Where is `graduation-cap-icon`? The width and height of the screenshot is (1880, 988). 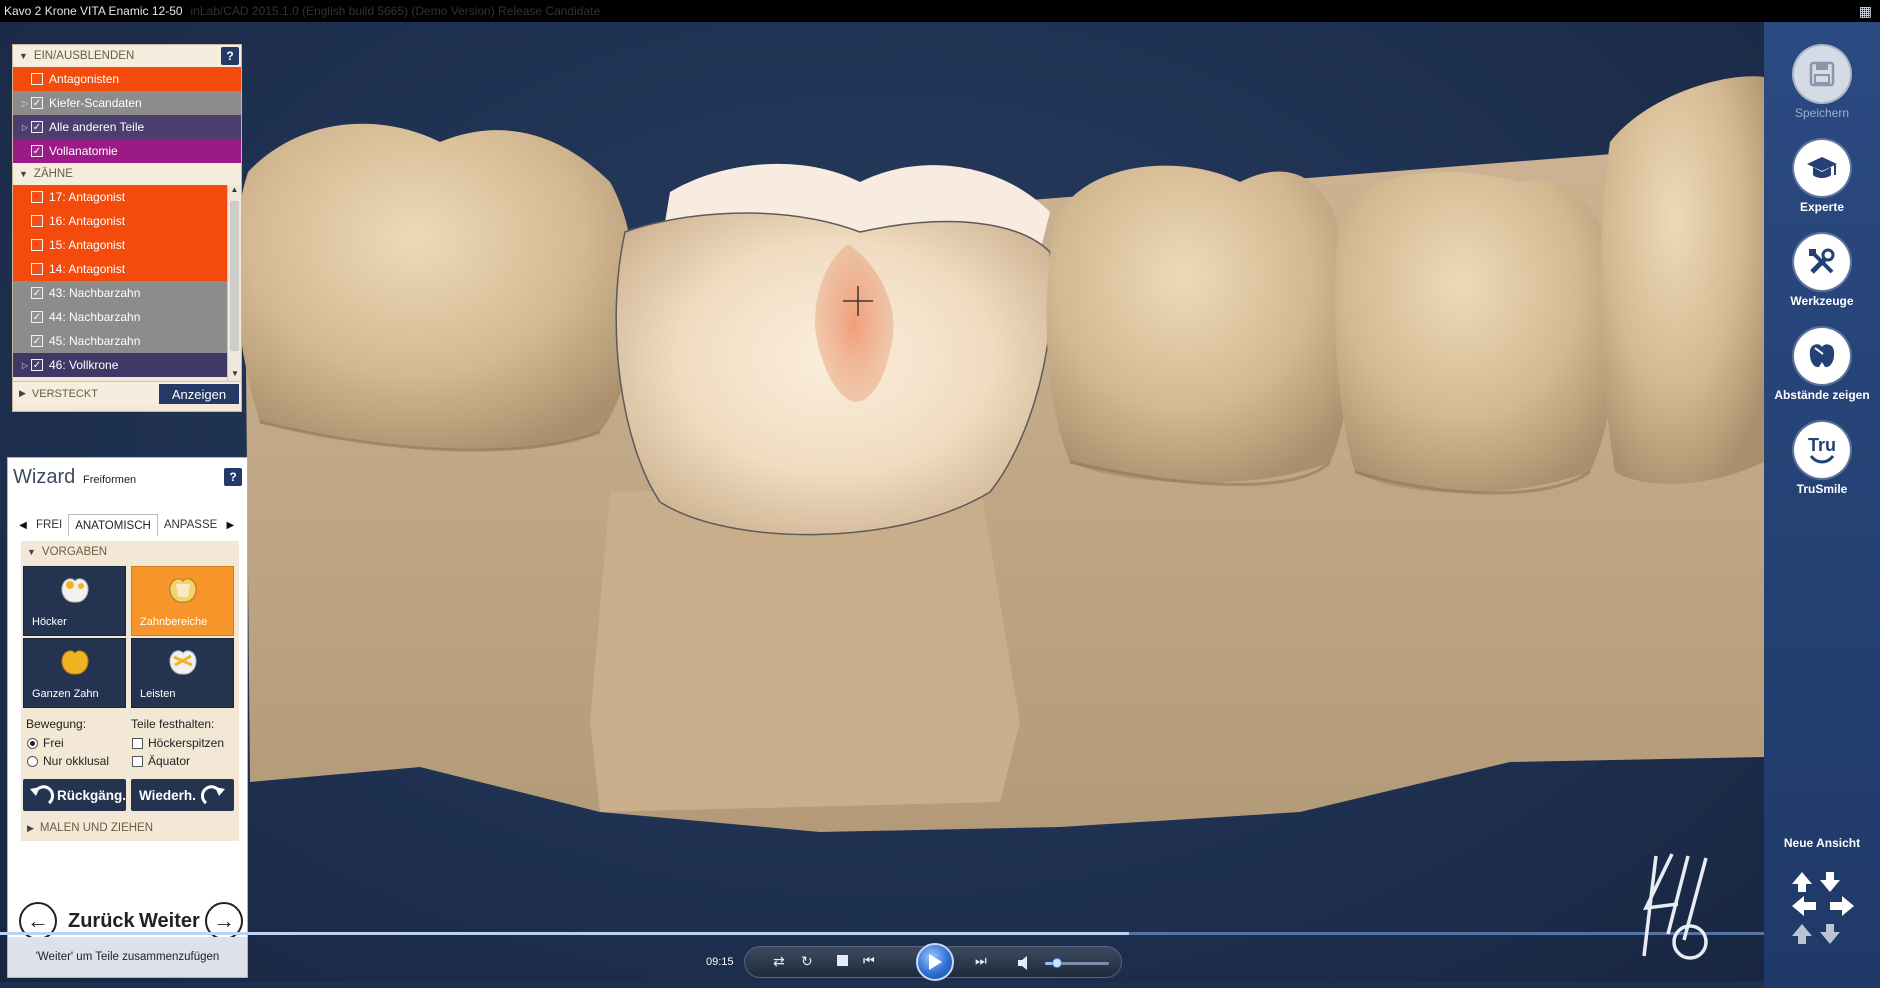
graduation-cap-icon is located at coordinates (1822, 168).